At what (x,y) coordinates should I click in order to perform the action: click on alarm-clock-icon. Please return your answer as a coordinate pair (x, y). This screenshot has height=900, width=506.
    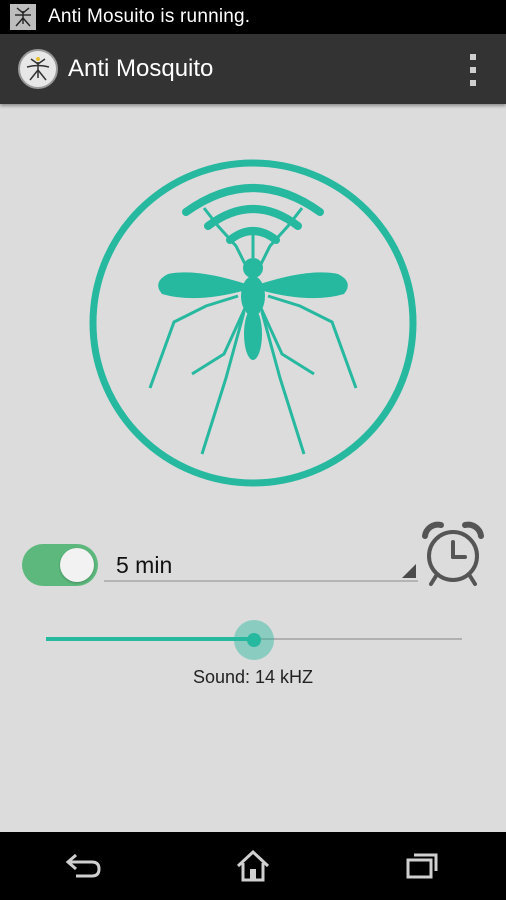
    Looking at the image, I should click on (453, 556).